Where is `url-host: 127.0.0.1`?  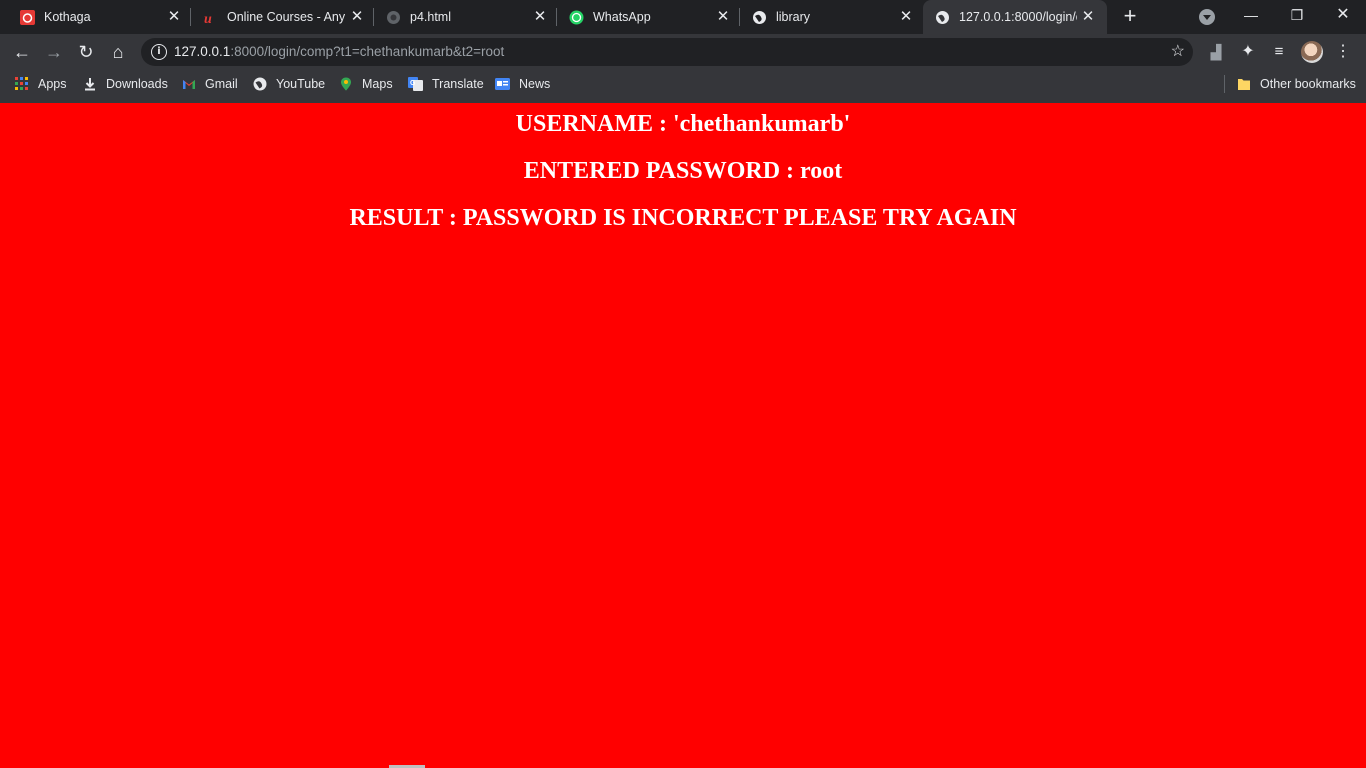
url-host: 127.0.0.1 is located at coordinates (202, 51).